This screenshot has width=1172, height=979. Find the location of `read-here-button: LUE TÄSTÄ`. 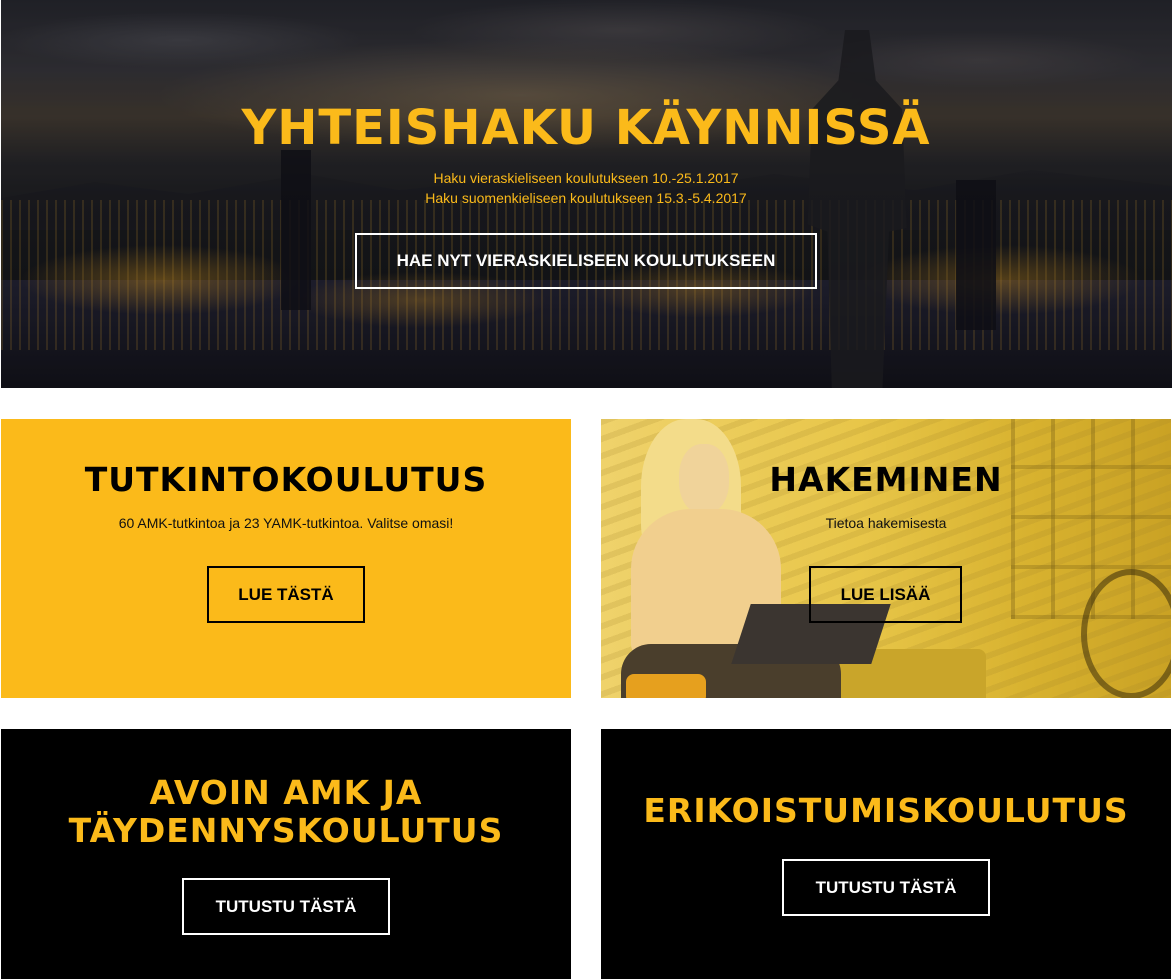

read-here-button: LUE TÄSTÄ is located at coordinates (286, 594).